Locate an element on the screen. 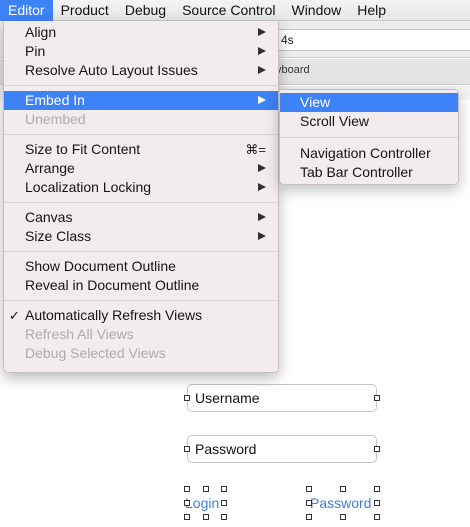 This screenshot has width=470, height=527. menu-item-size-to-fit: Size to Fit Content ⌘= is located at coordinates (141, 149).